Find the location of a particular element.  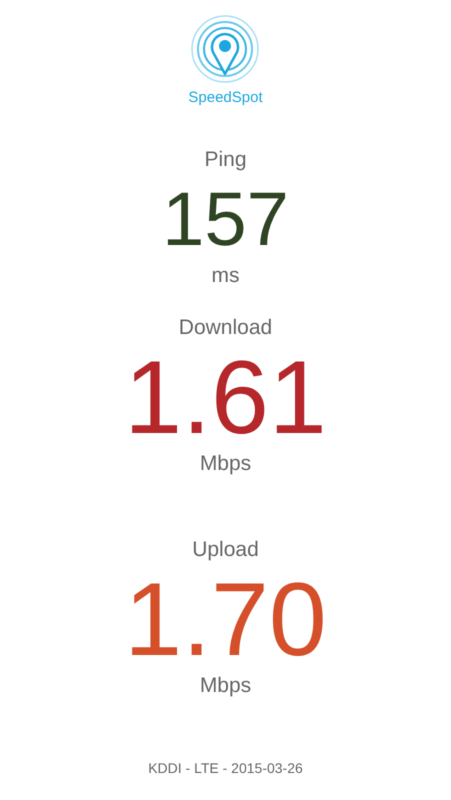

metric-value: 1.70 is located at coordinates (225, 620).